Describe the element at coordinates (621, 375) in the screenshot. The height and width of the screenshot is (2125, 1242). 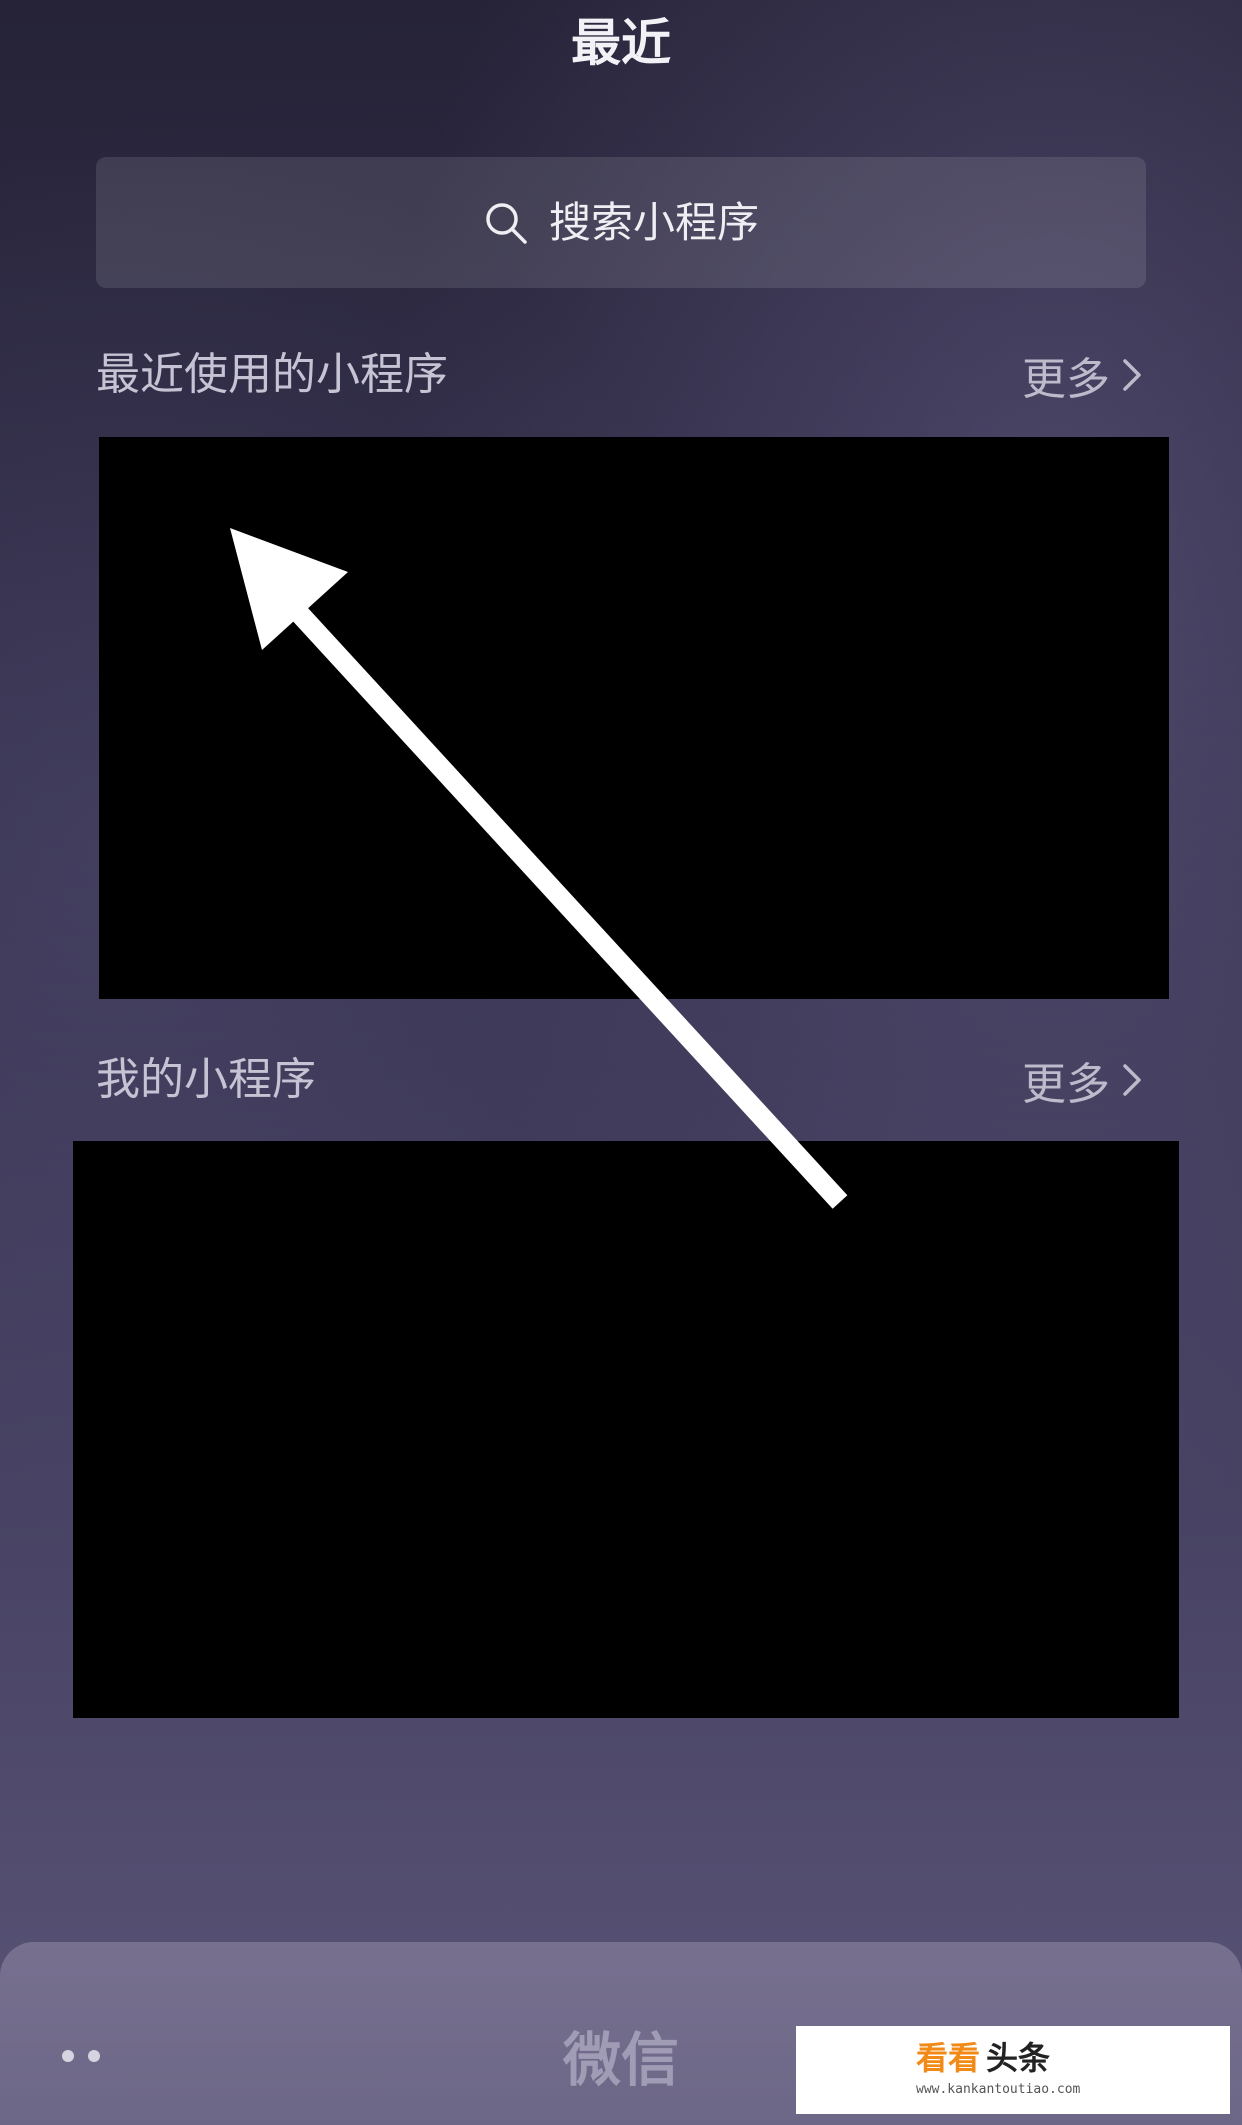
I see `recent-mini-programs-header: 最近使用的小程序 更多` at that location.